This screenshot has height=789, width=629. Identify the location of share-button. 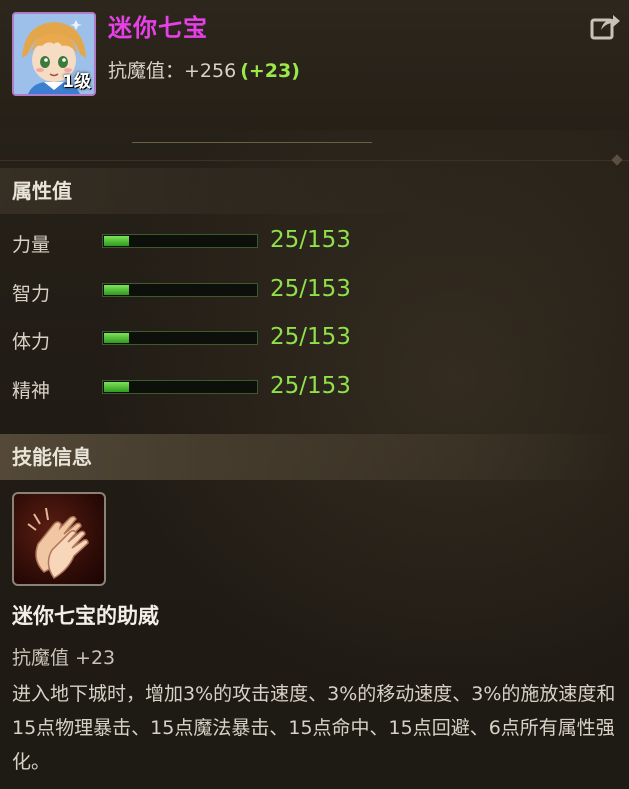
(605, 27).